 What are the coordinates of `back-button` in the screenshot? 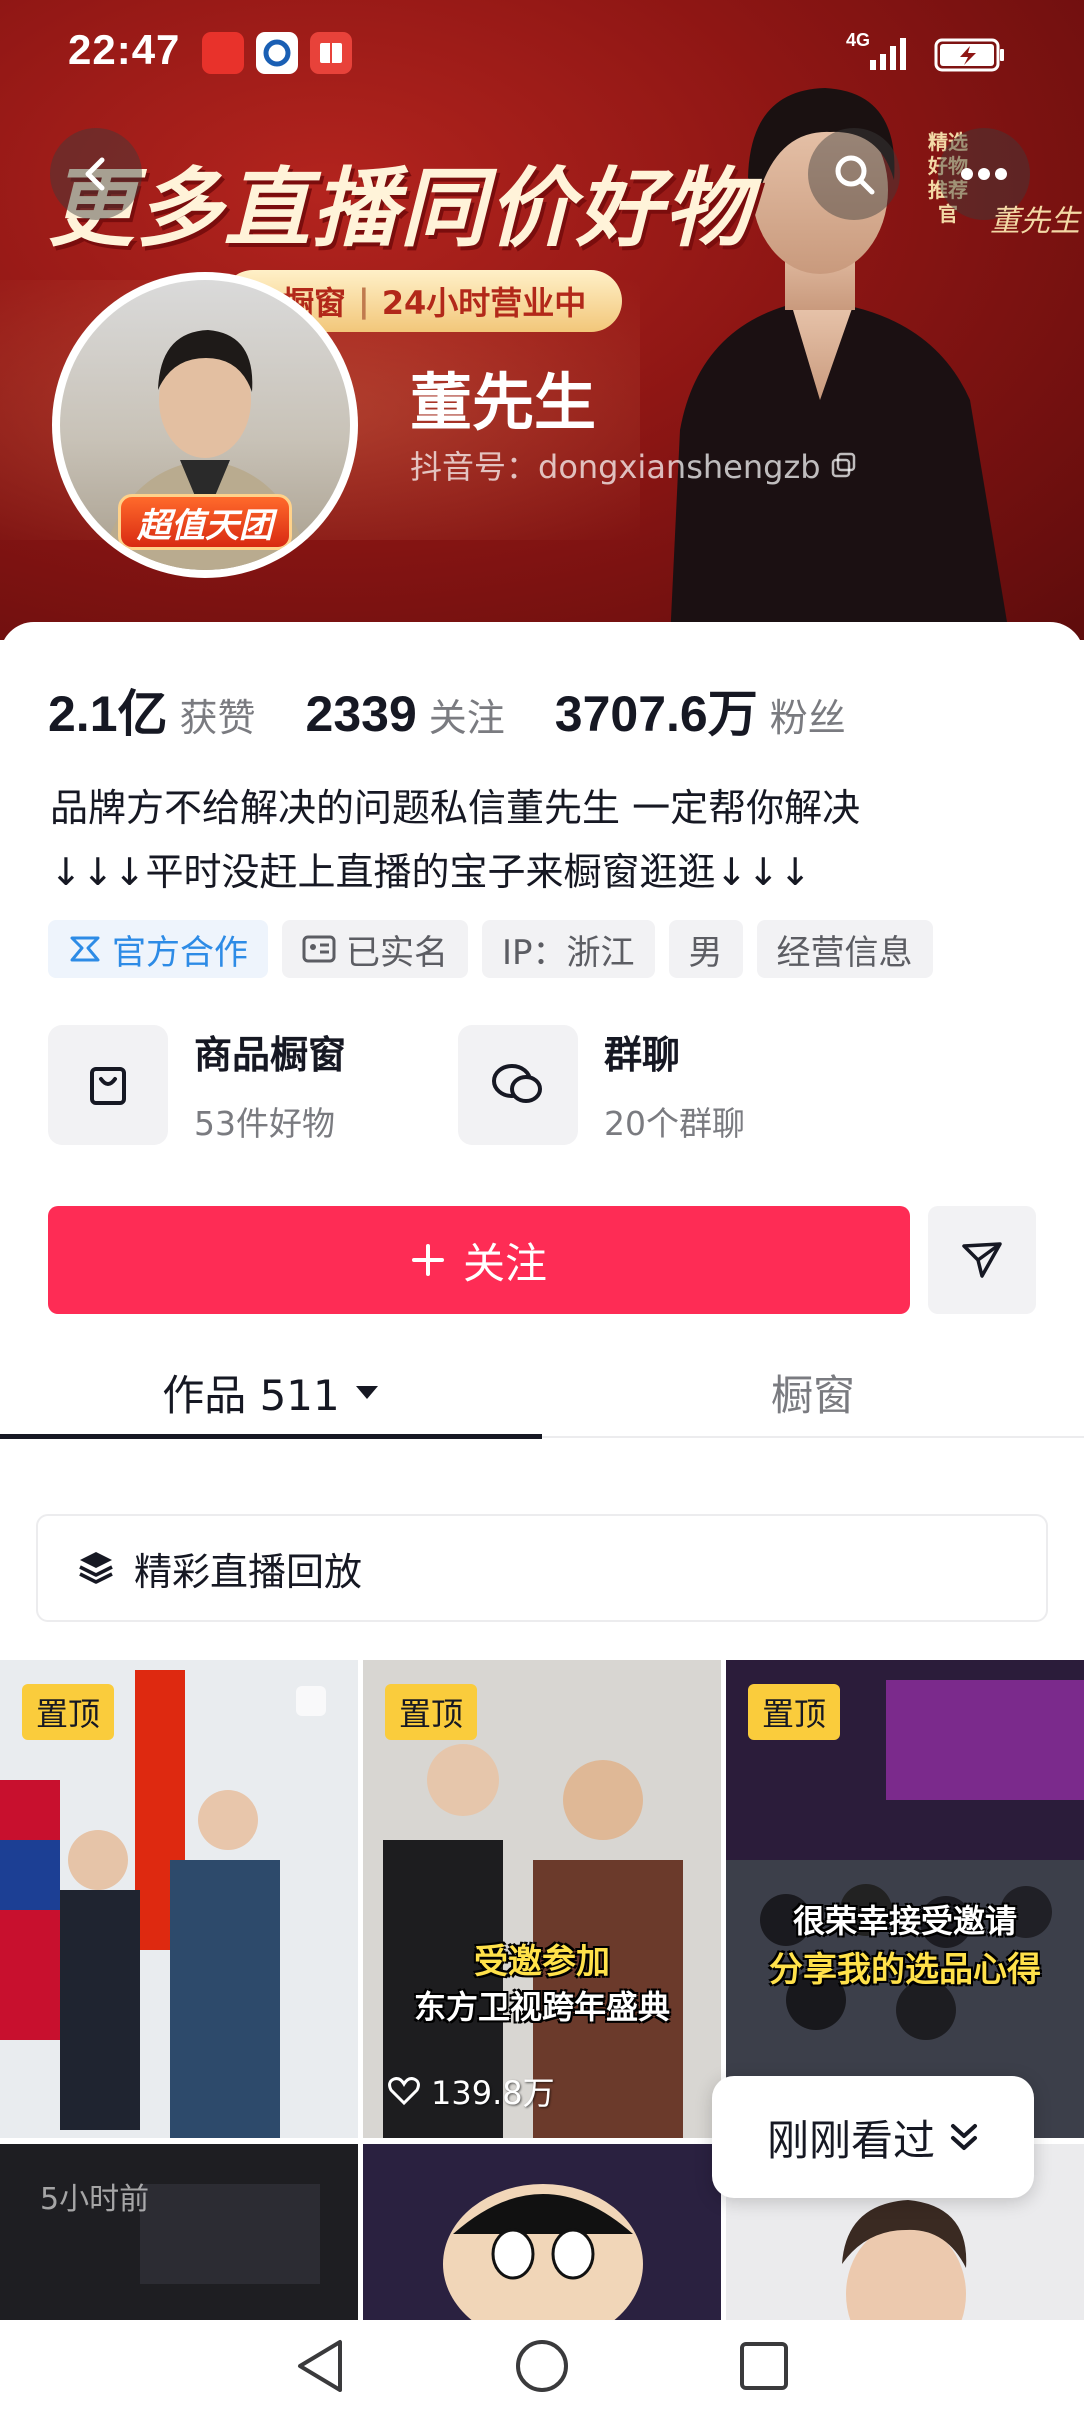 It's located at (96, 174).